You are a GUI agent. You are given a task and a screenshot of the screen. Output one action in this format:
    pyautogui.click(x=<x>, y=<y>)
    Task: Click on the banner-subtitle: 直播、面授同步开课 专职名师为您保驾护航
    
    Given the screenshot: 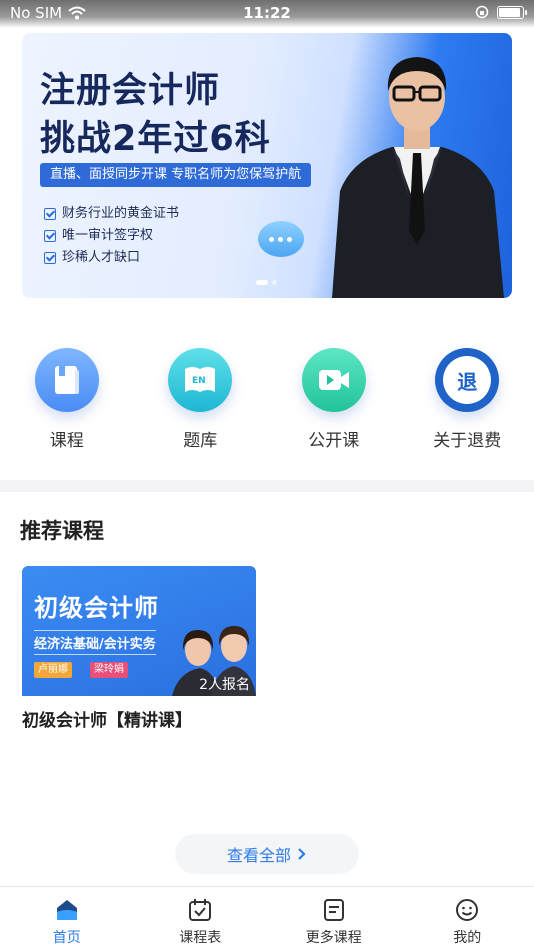 What is the action you would take?
    pyautogui.click(x=176, y=175)
    